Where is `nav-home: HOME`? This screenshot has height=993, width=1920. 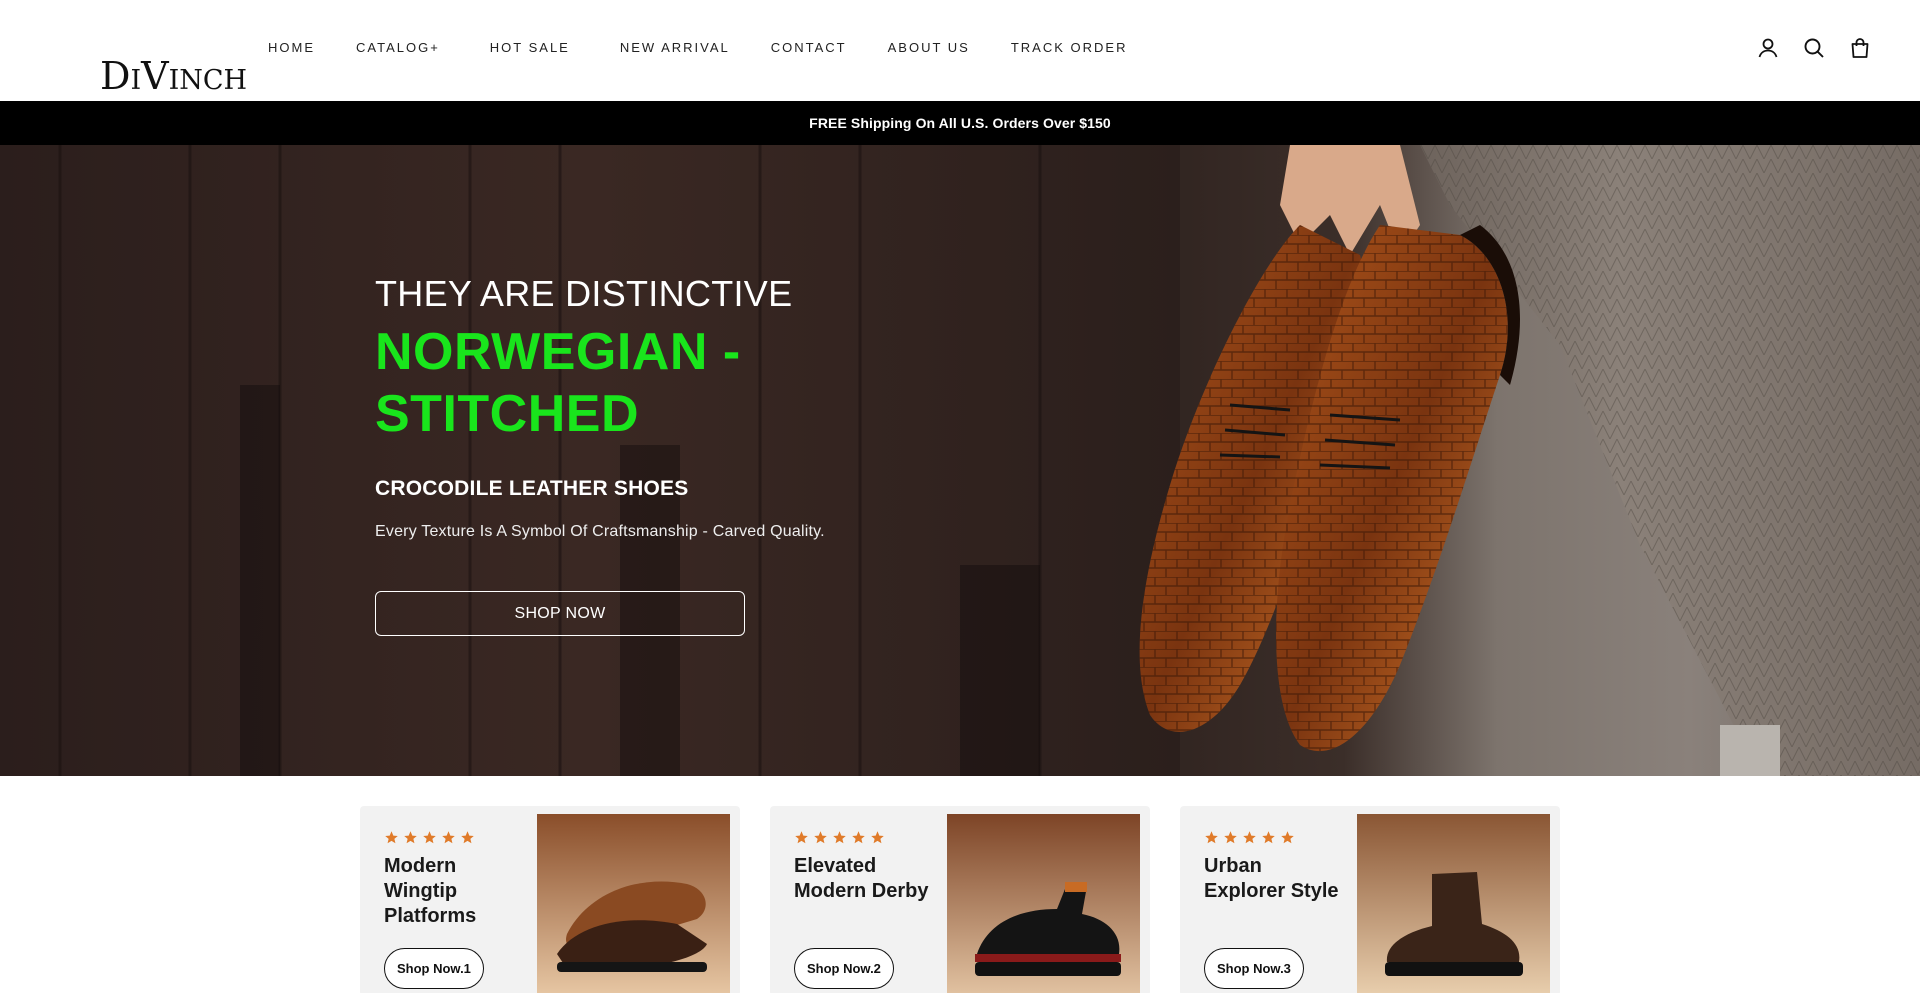
nav-home: HOME is located at coordinates (291, 47).